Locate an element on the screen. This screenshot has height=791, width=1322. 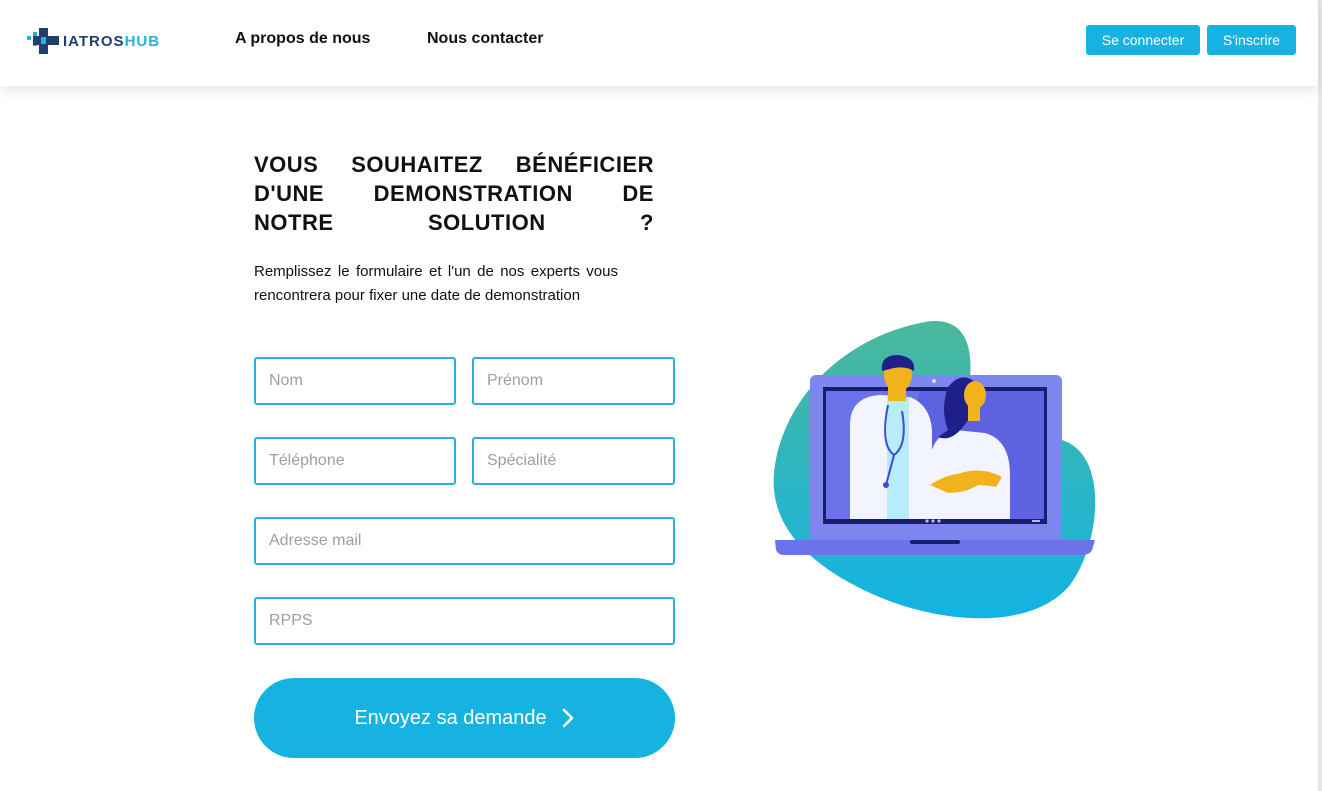
prenom-input is located at coordinates (573, 381).